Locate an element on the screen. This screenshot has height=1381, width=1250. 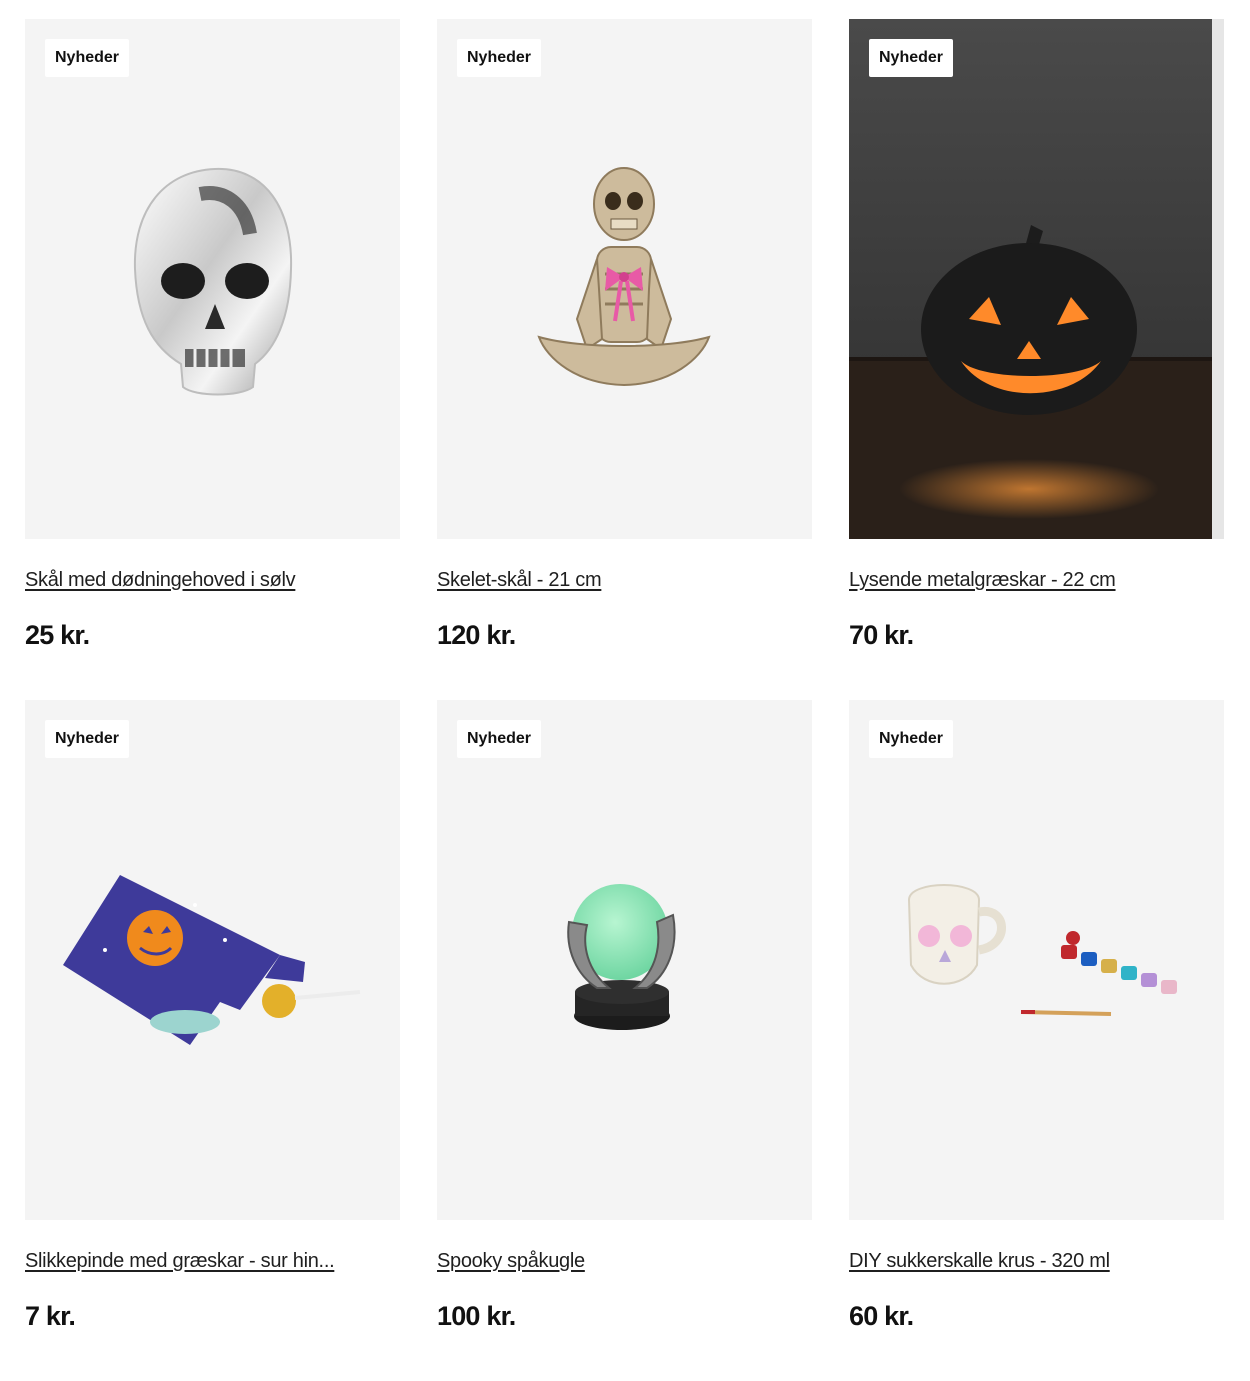
product-title-link: Skål med dødningehoved i sølv is located at coordinates (212, 580).